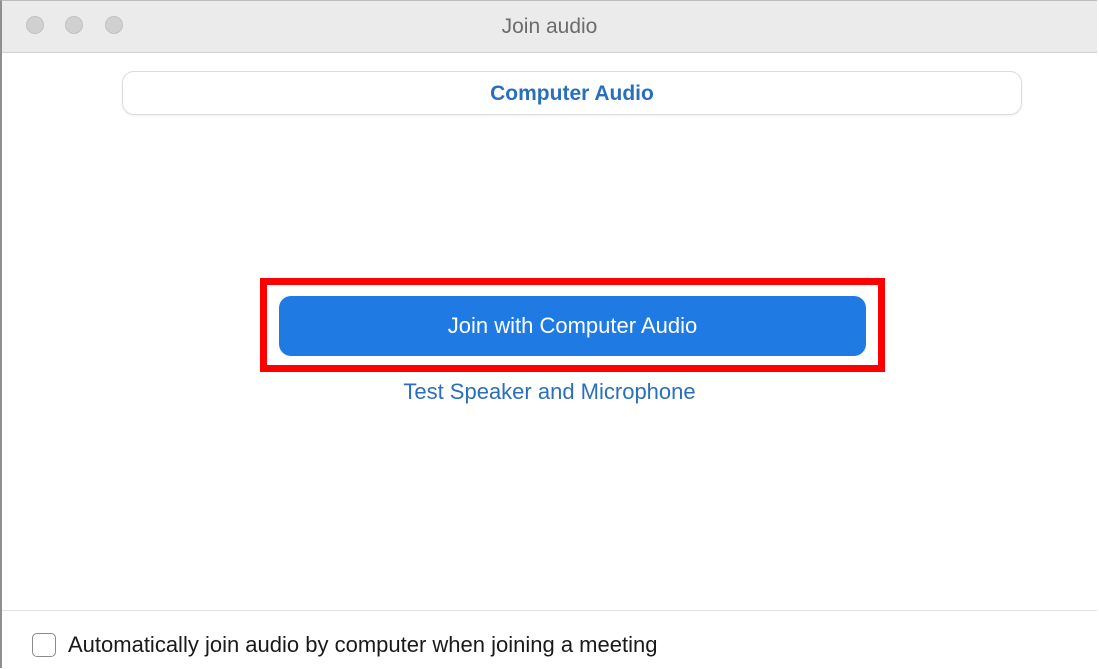  I want to click on auto-join-checkbox, so click(44, 645).